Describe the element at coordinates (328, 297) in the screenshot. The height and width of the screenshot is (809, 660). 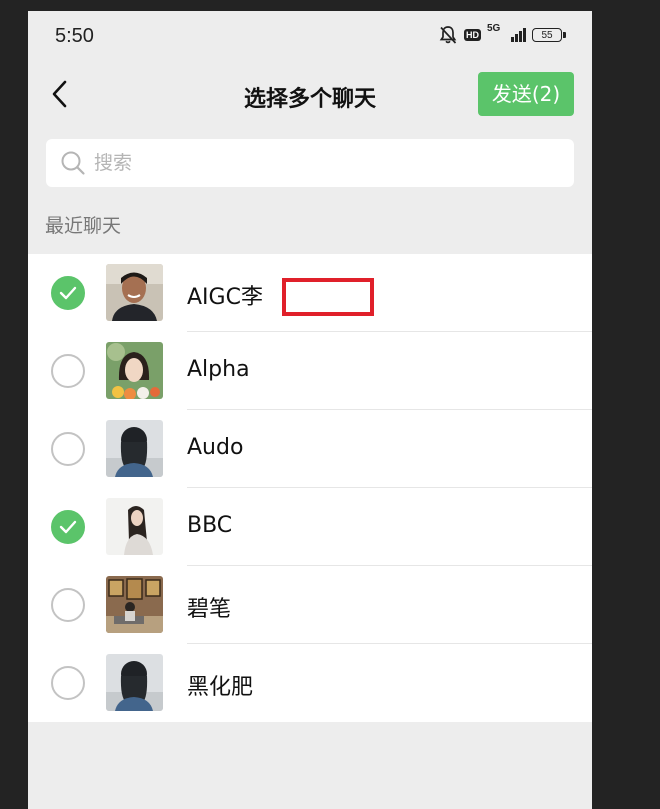
I see `redaction-box` at that location.